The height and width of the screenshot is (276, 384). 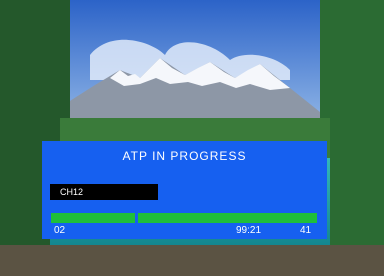 What do you see at coordinates (184, 156) in the screenshot?
I see `panel-title: ATP IN PROGRESS` at bounding box center [184, 156].